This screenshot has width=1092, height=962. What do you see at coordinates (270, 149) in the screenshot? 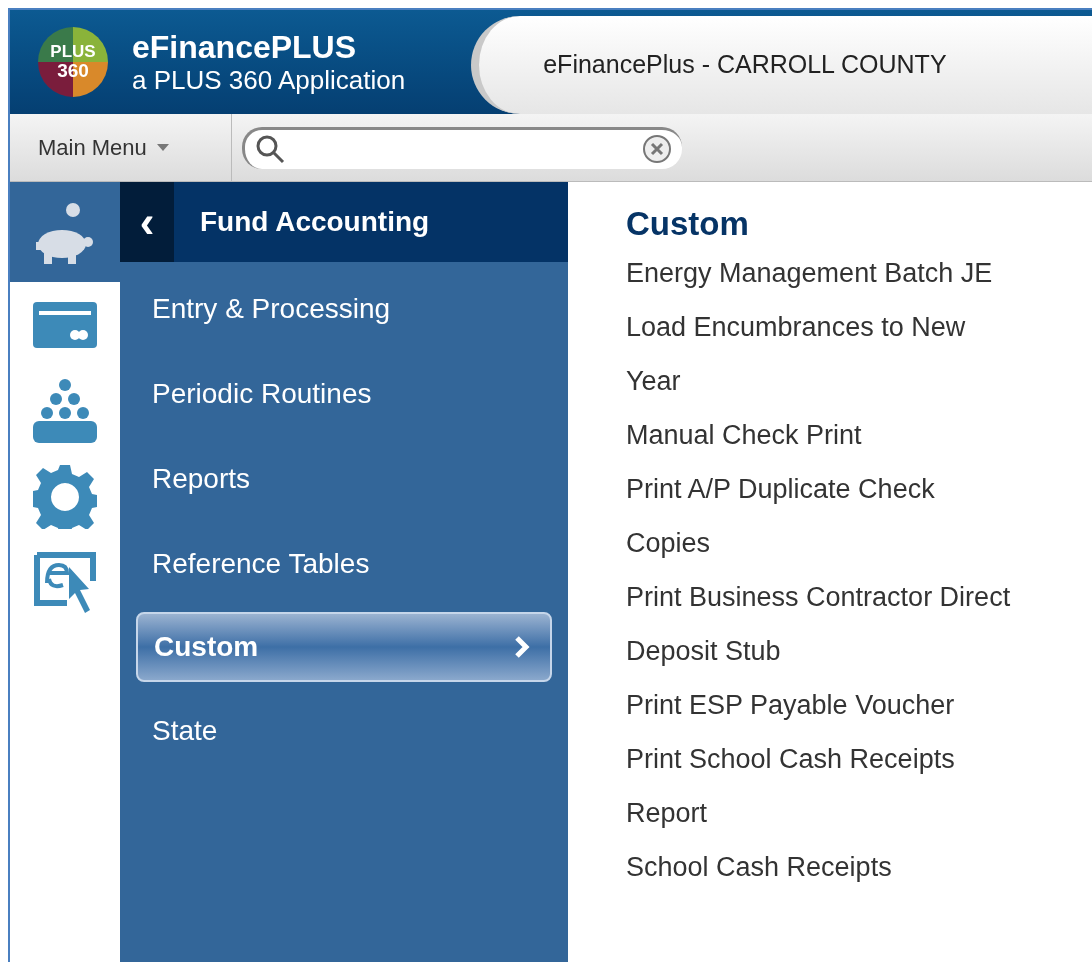
I see `search-icon` at bounding box center [270, 149].